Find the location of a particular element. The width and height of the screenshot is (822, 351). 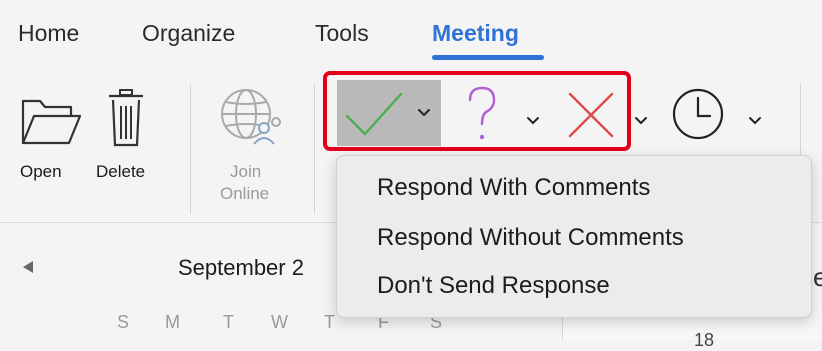

join-online-globe-icon is located at coordinates (251, 117).